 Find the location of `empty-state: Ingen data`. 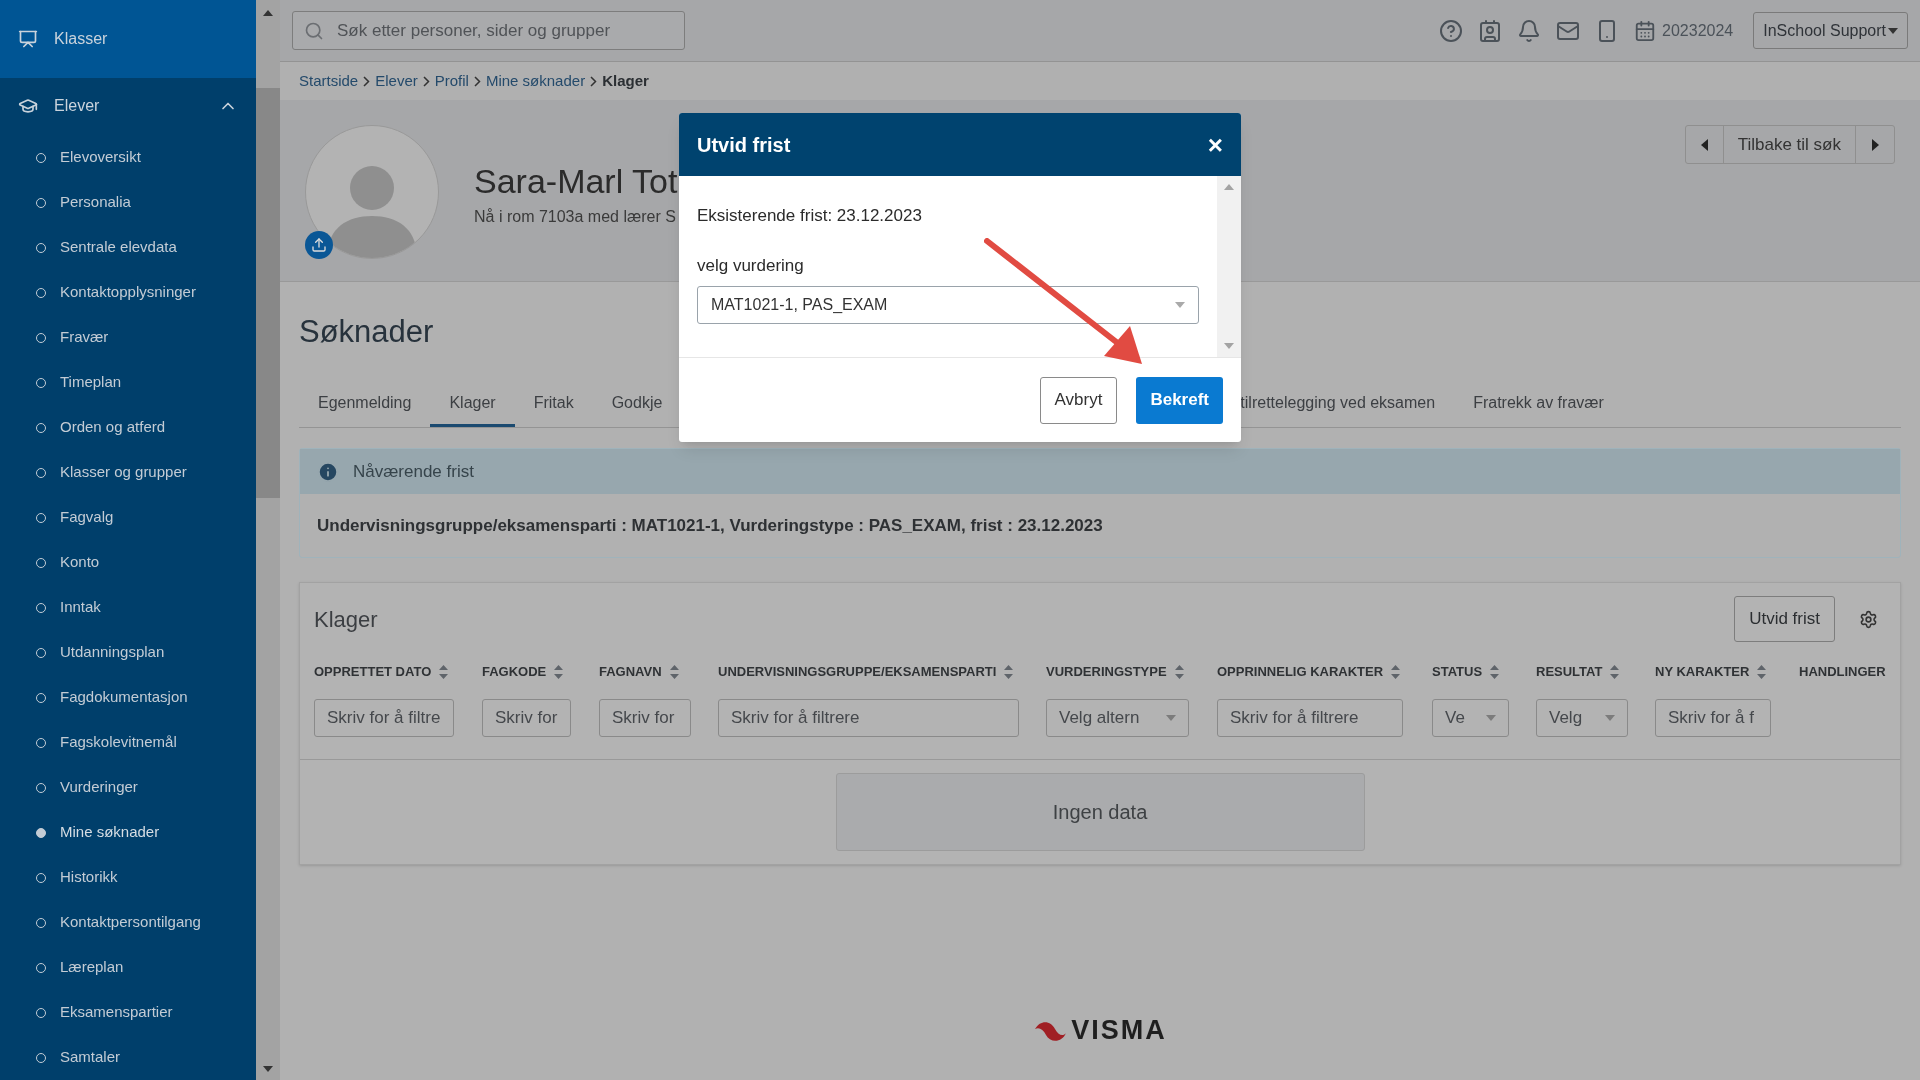

empty-state: Ingen data is located at coordinates (1100, 812).